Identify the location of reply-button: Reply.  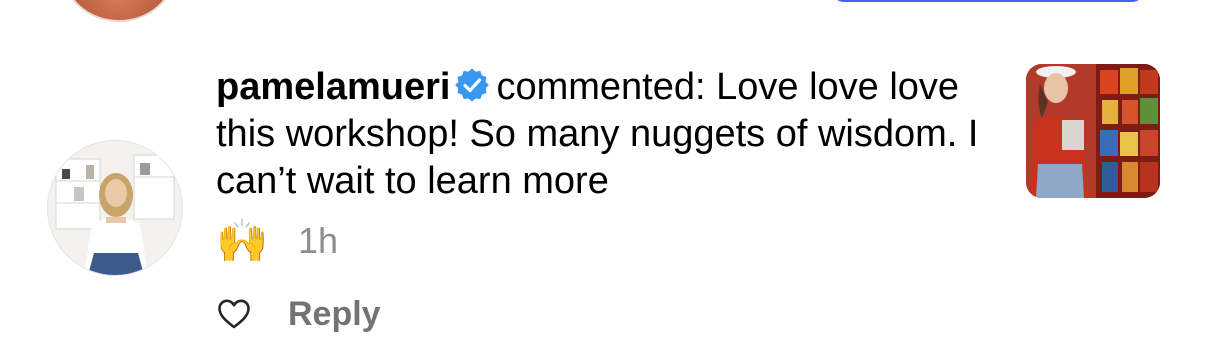
(334, 314).